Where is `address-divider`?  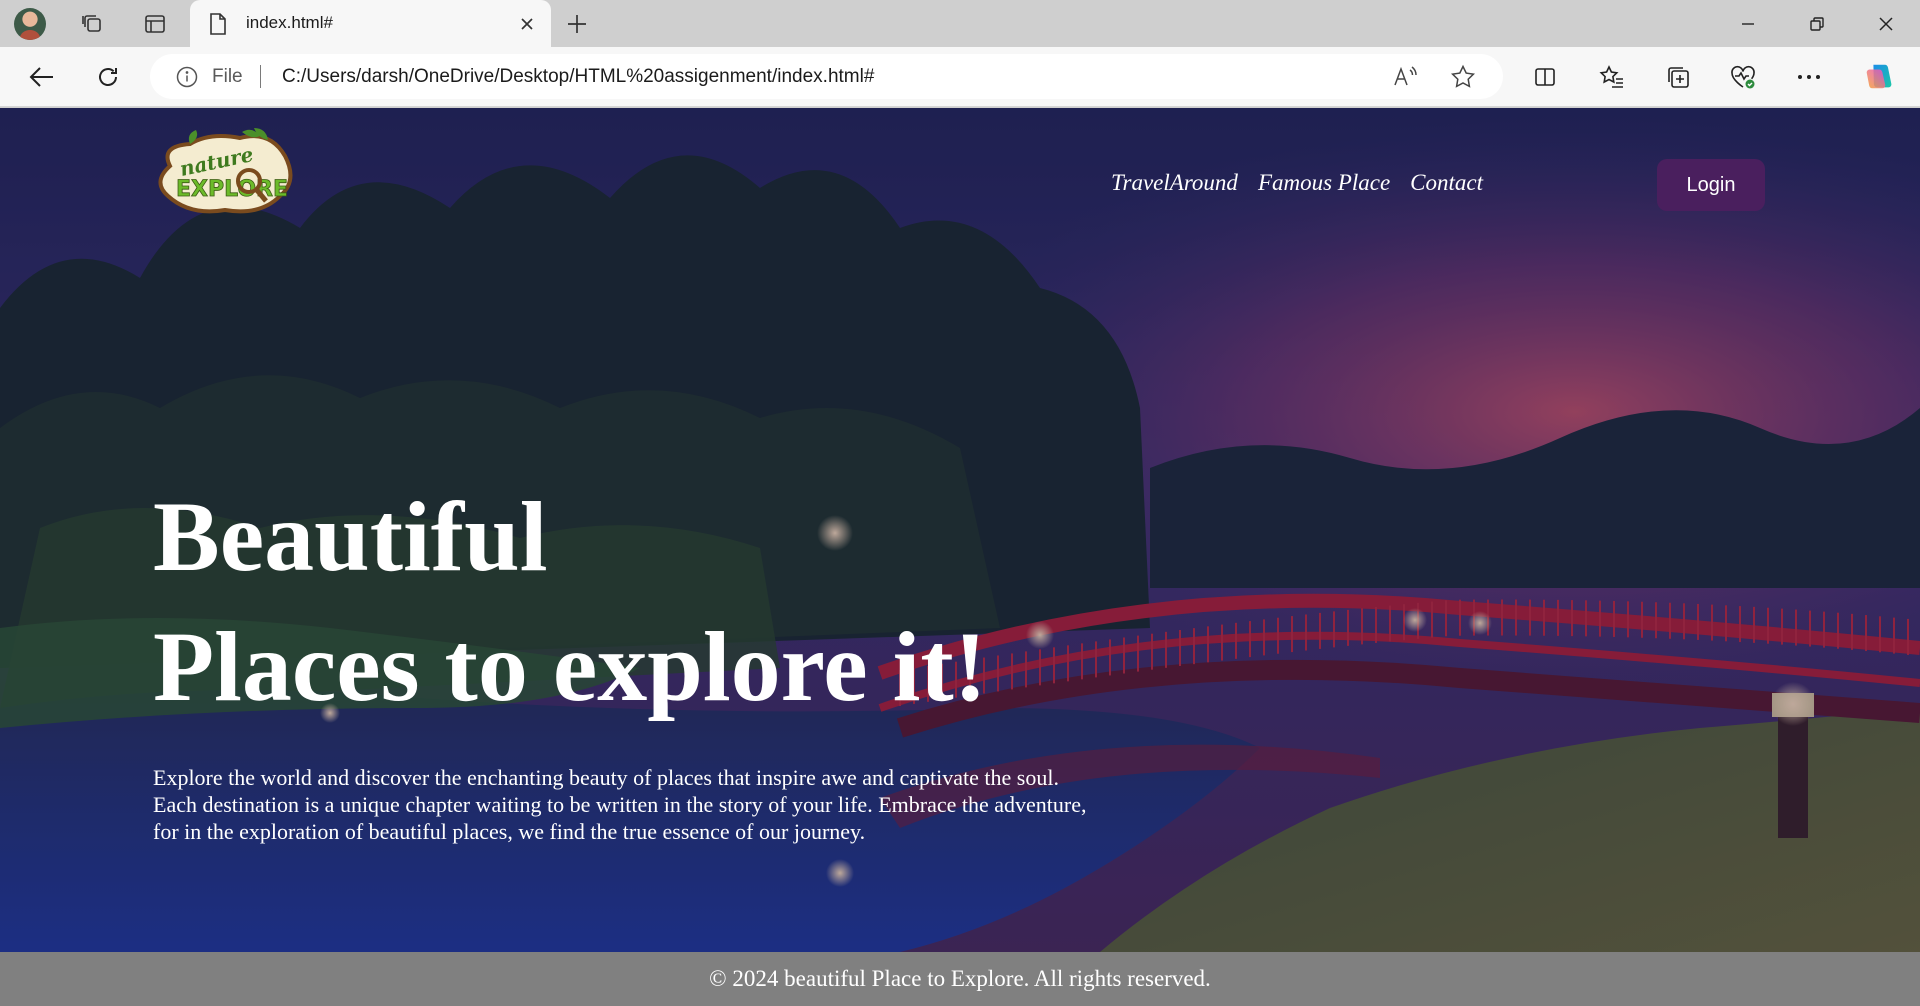 address-divider is located at coordinates (260, 76).